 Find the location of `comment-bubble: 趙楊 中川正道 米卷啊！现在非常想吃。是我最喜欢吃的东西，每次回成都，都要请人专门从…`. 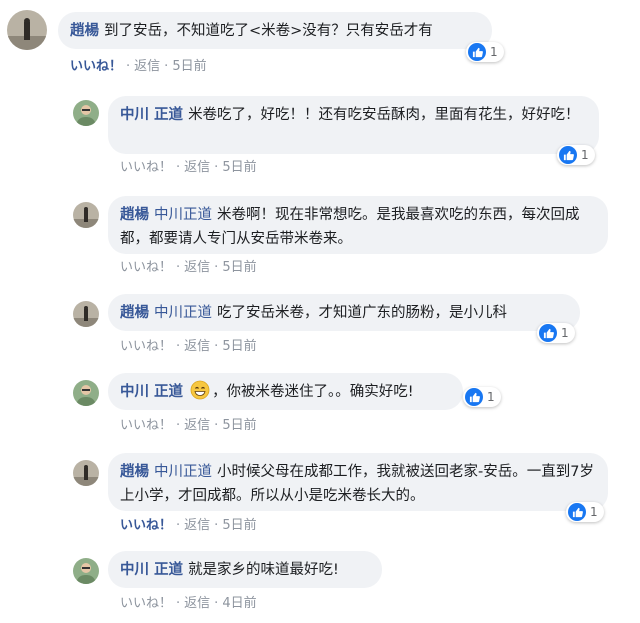

comment-bubble: 趙楊 中川正道 米卷啊！现在非常想吃。是我最喜欢吃的东西，每次回成都，都要请人专门从… is located at coordinates (358, 225).